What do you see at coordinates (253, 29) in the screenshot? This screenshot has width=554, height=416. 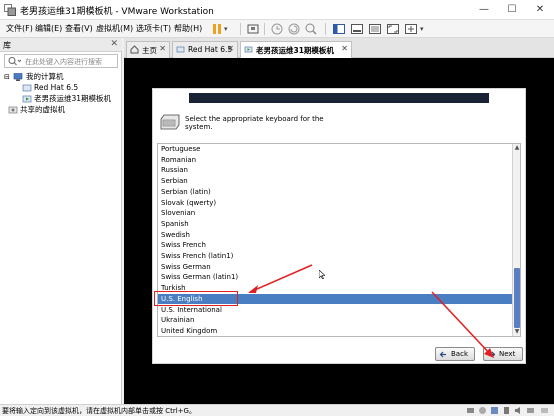 I see `send-keys-icon` at bounding box center [253, 29].